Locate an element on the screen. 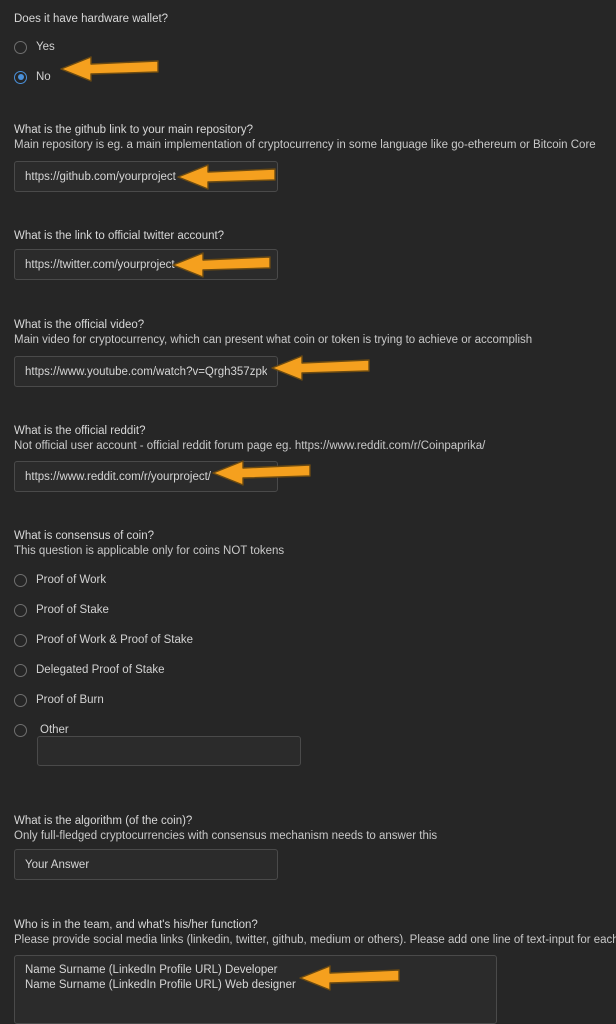 The width and height of the screenshot is (616, 1024). official-reddit-input is located at coordinates (146, 476).